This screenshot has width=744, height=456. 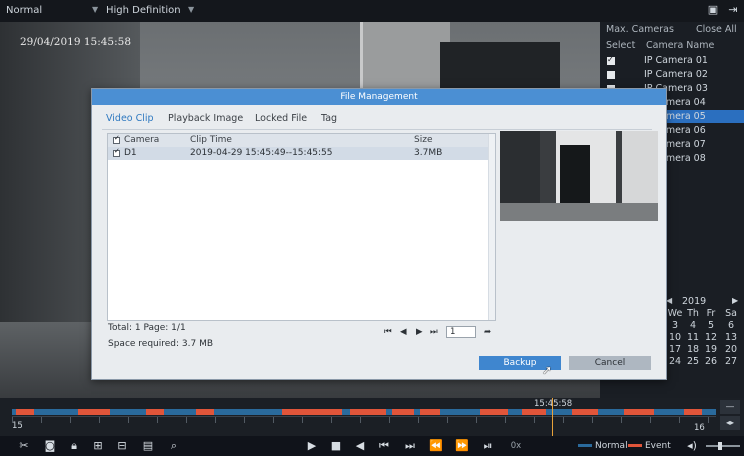 What do you see at coordinates (713, 10) in the screenshot?
I see `window-icon: ▣` at bounding box center [713, 10].